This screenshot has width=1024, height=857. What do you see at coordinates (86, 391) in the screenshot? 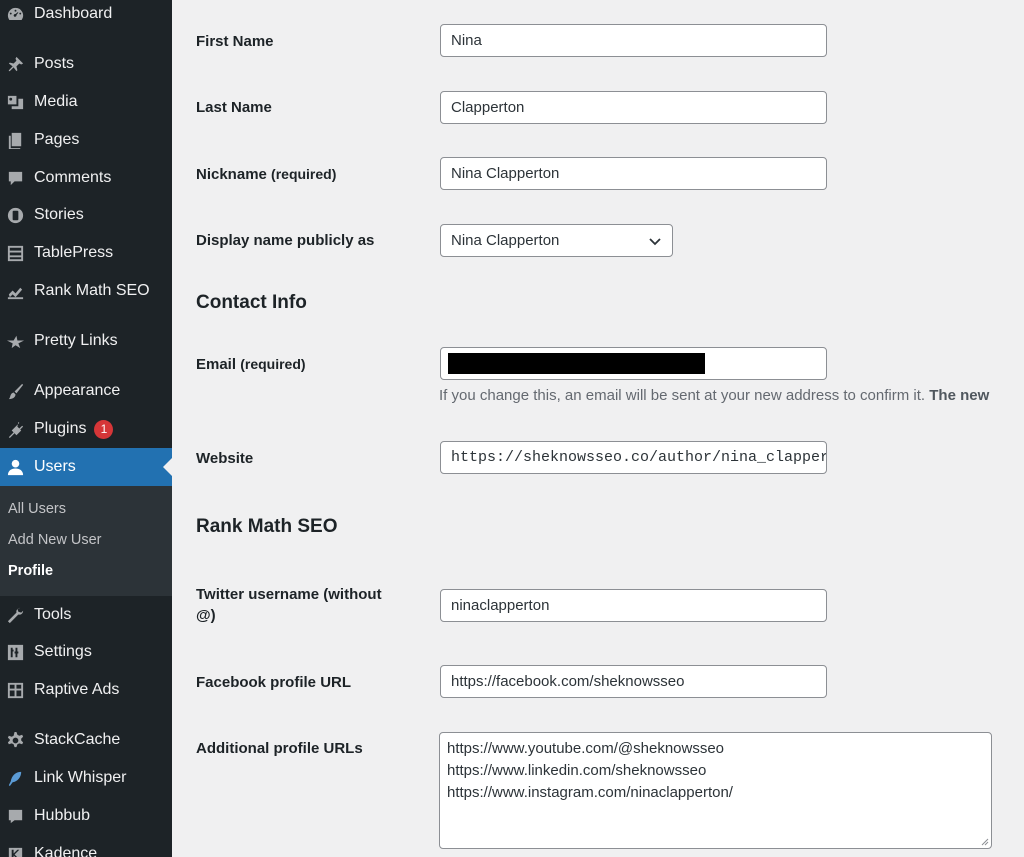
I see `sidebar-item-appearance: Appearance` at bounding box center [86, 391].